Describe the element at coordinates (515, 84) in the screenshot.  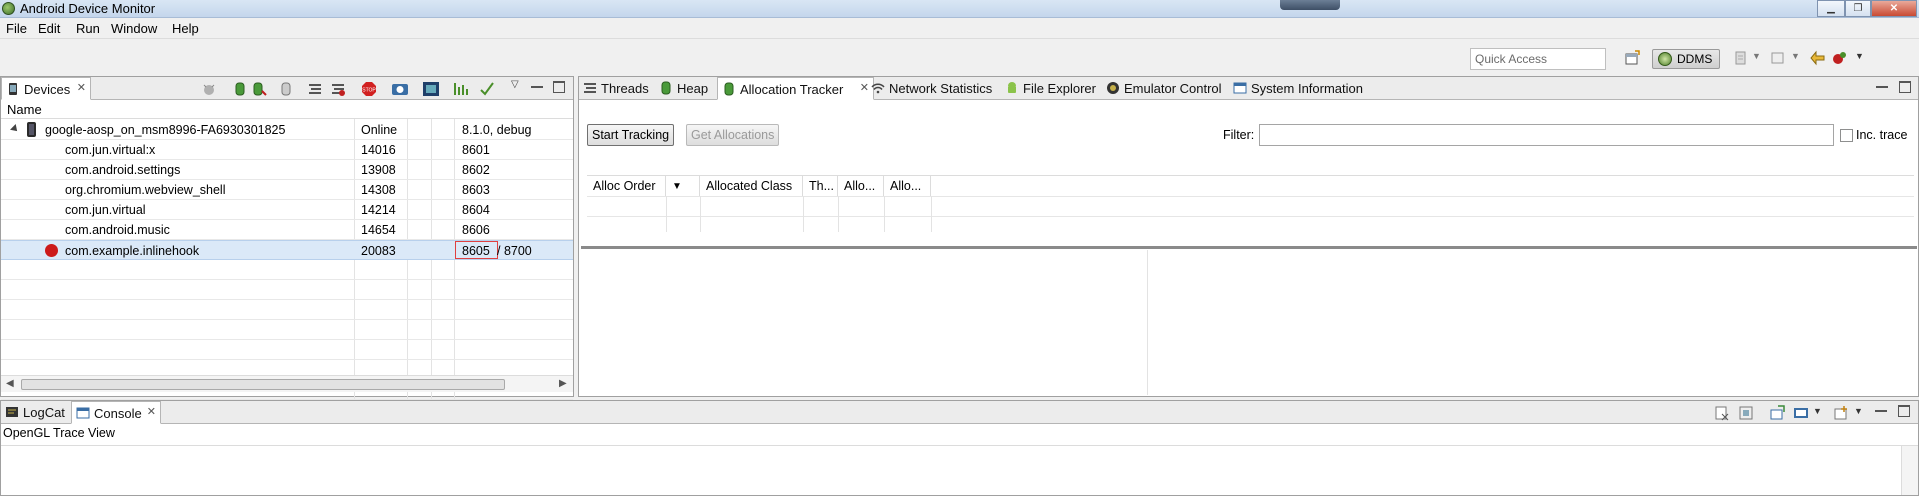
I see `view-menu-icon: ▽` at that location.